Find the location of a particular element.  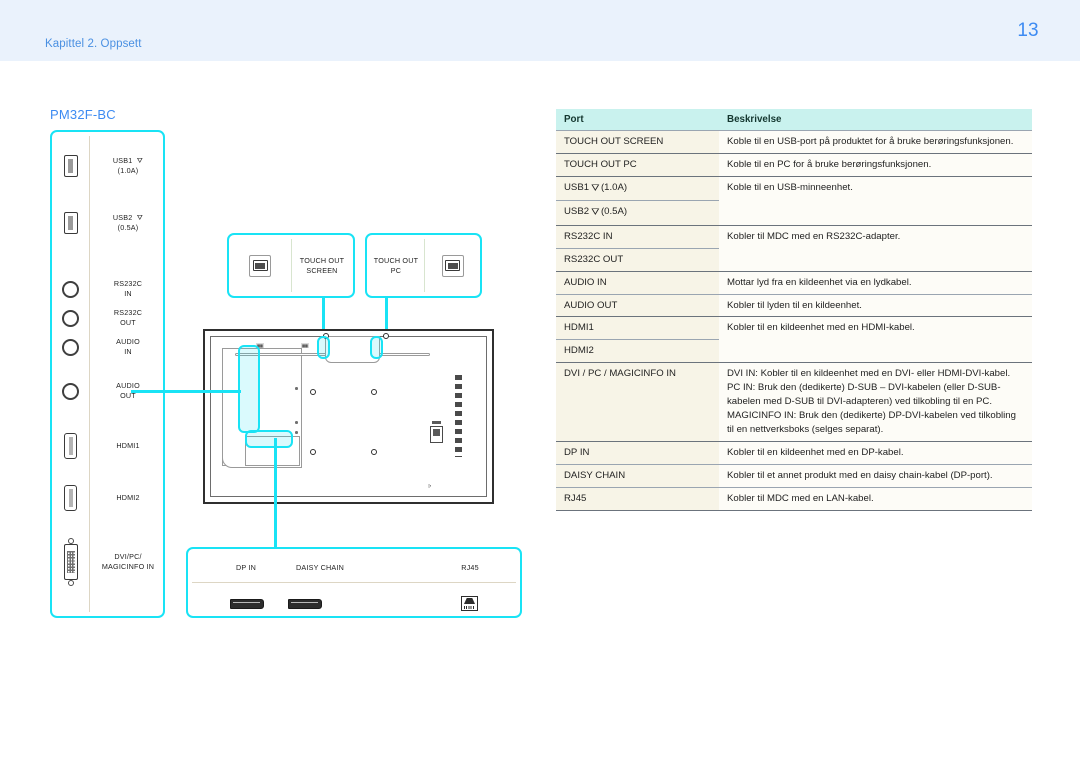

touch-out-pc-box: TOUCH OUT PC is located at coordinates (423, 265).